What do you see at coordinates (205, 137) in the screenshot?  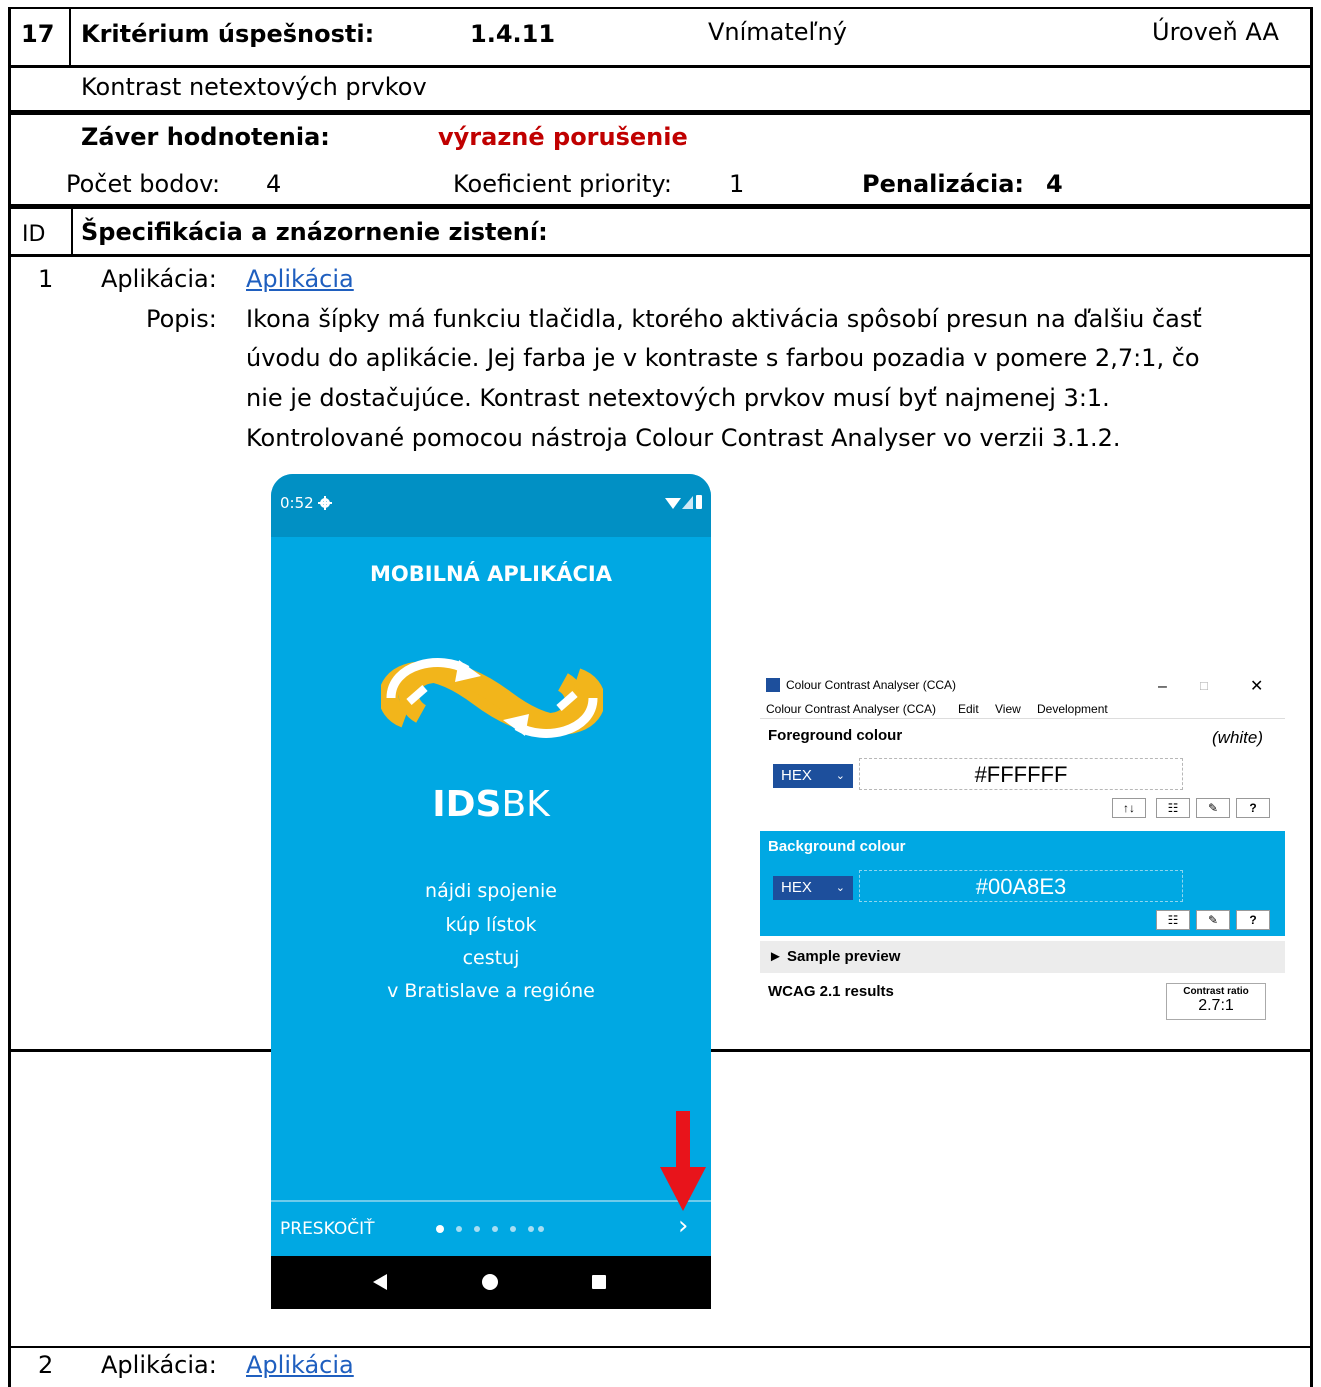 I see `verdict-label: Záver hodnotenia:` at bounding box center [205, 137].